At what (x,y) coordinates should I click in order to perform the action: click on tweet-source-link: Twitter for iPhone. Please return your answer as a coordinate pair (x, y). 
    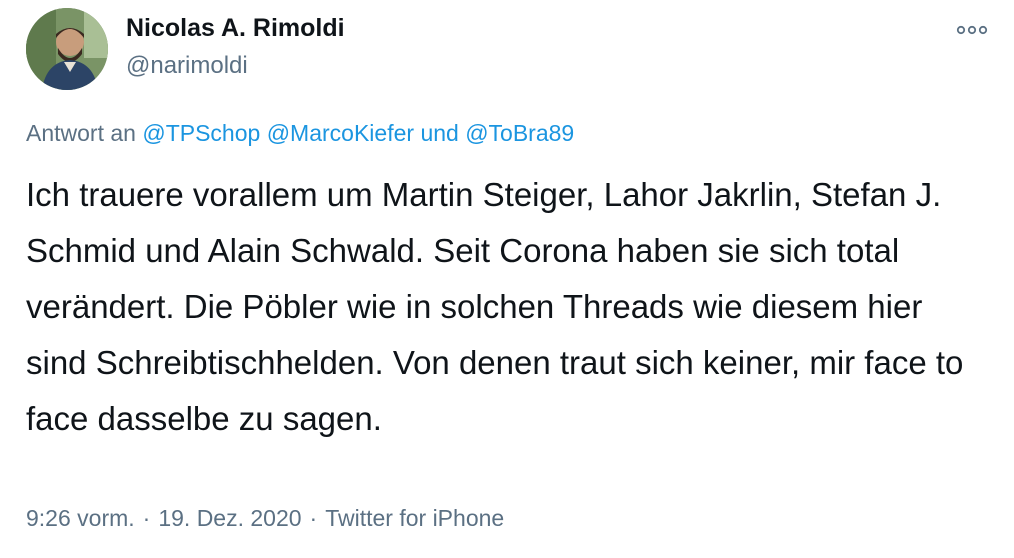
    Looking at the image, I should click on (414, 518).